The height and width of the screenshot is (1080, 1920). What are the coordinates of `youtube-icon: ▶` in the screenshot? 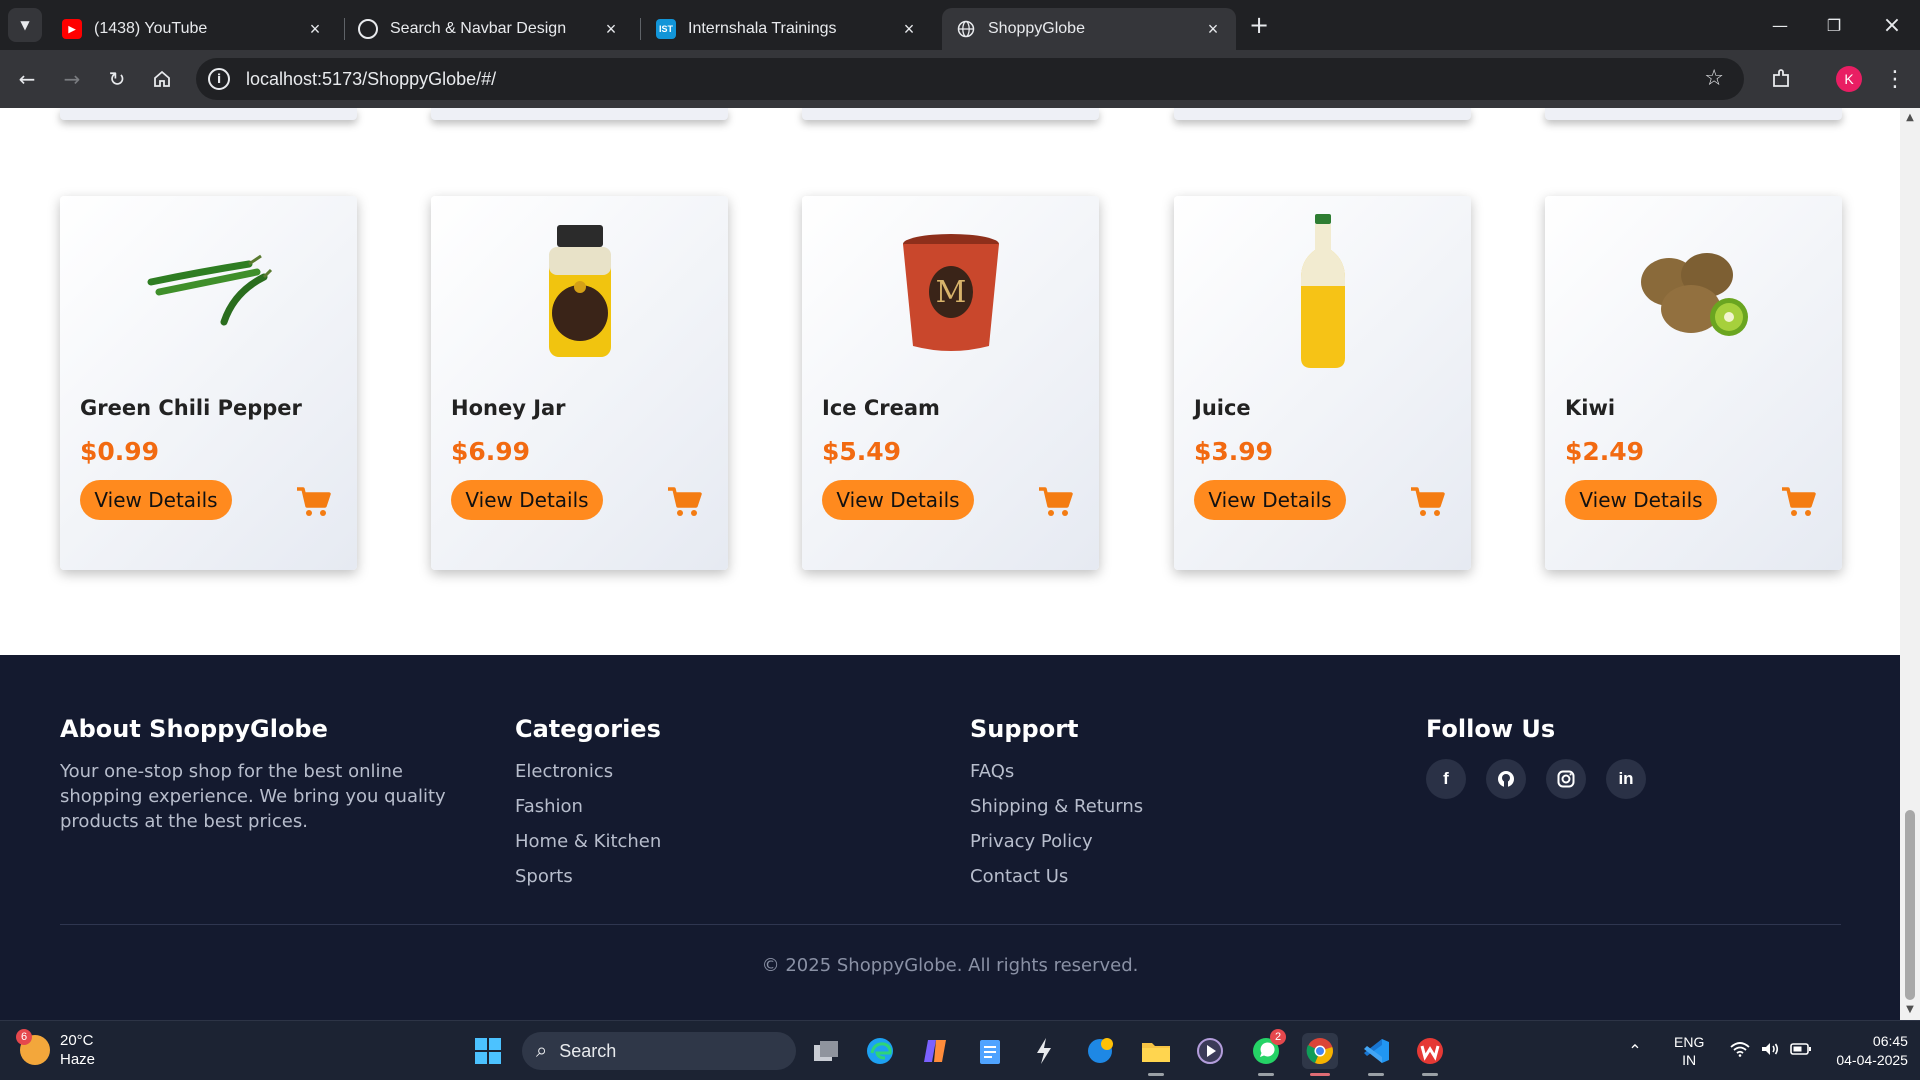 It's located at (72, 29).